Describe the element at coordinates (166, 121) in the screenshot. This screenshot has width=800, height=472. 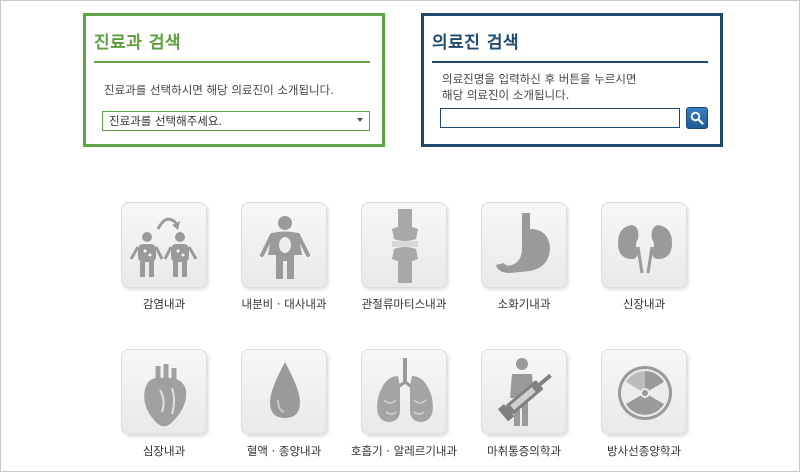
I see `dept-select-value: 진료과를 선택해주세요.` at that location.